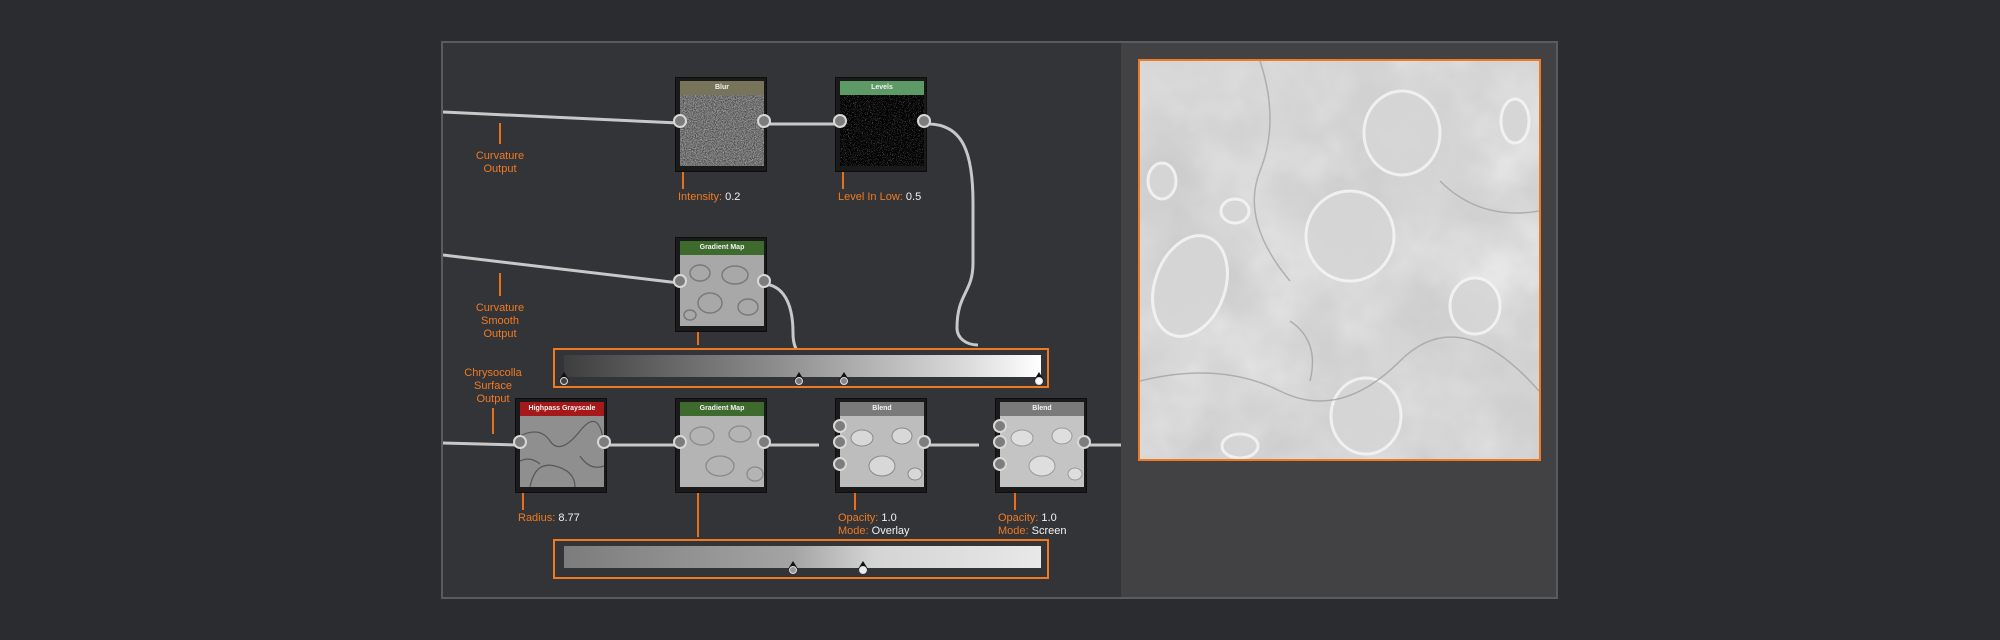 This screenshot has width=2000, height=640. Describe the element at coordinates (953, 234) in the screenshot. I see `wire-levels-to-blend-screen` at that location.